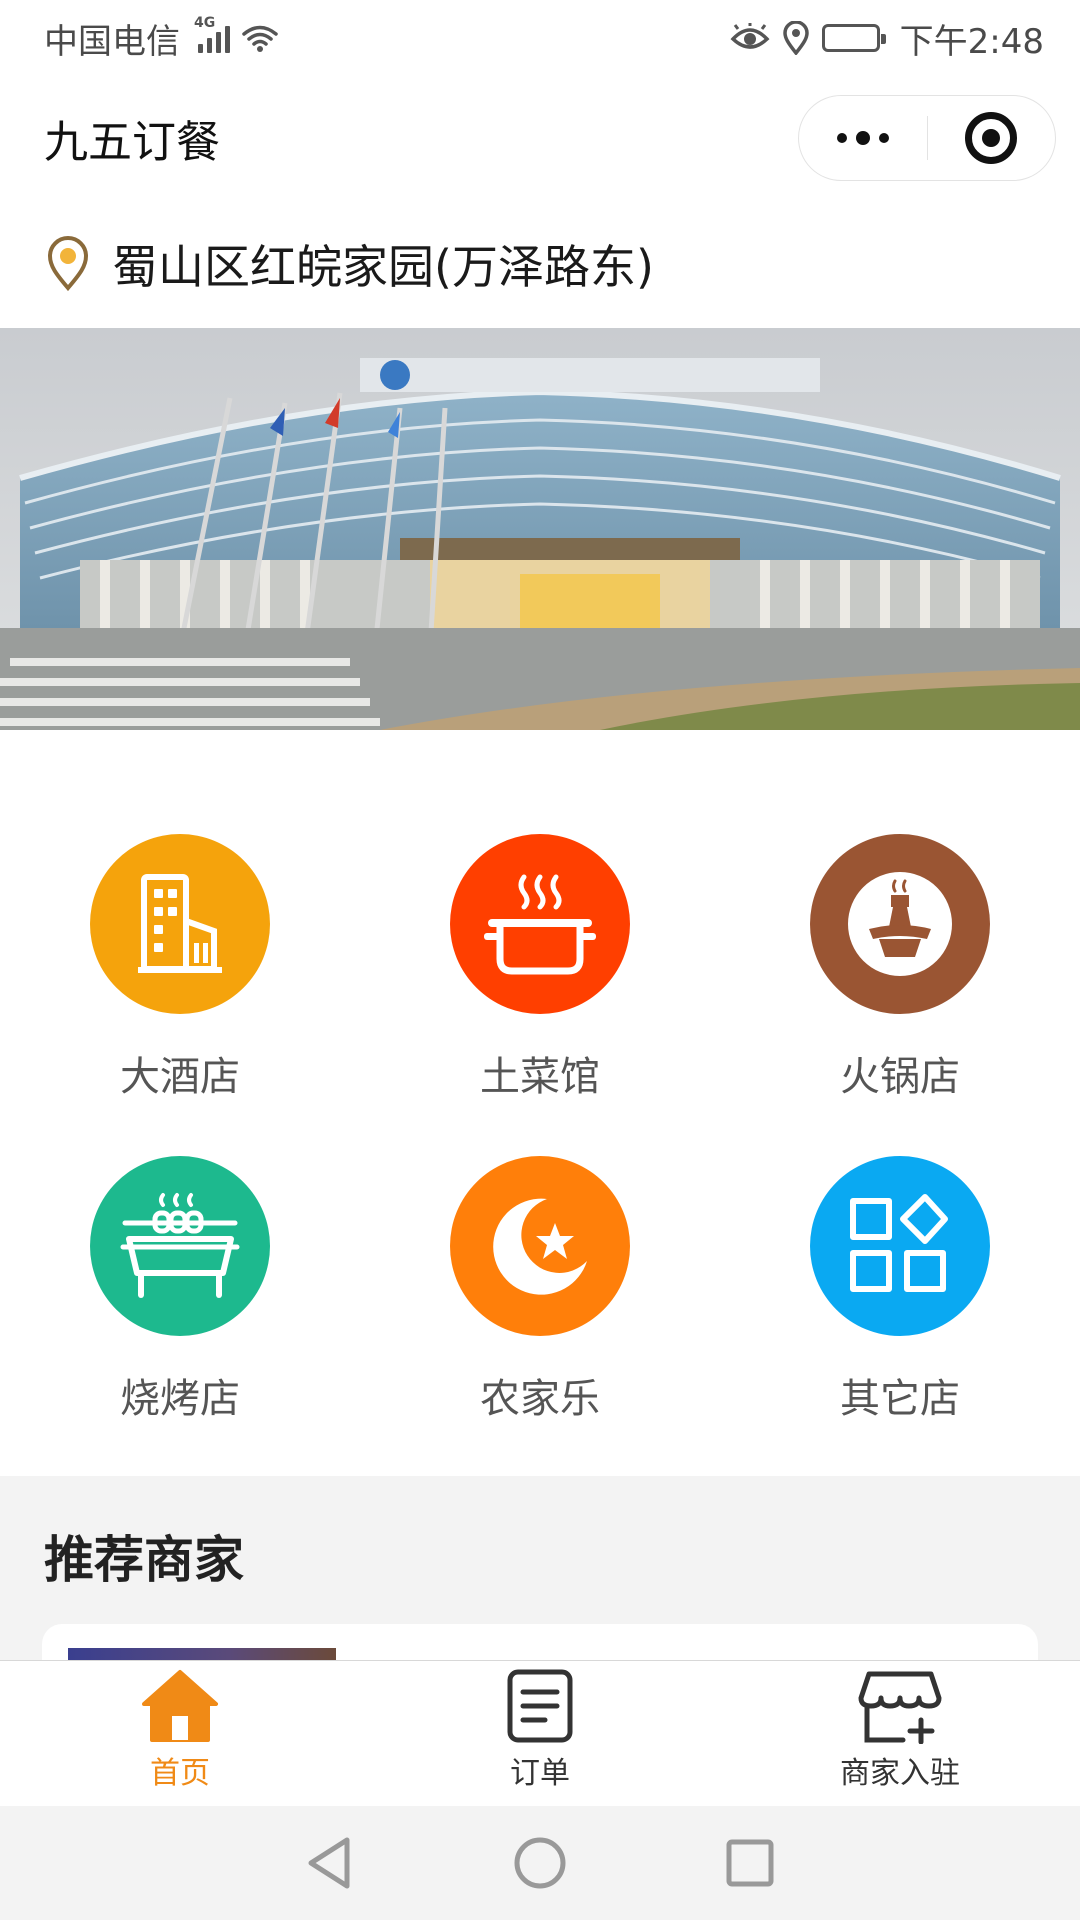  What do you see at coordinates (260, 38) in the screenshot?
I see `wifi-icon` at bounding box center [260, 38].